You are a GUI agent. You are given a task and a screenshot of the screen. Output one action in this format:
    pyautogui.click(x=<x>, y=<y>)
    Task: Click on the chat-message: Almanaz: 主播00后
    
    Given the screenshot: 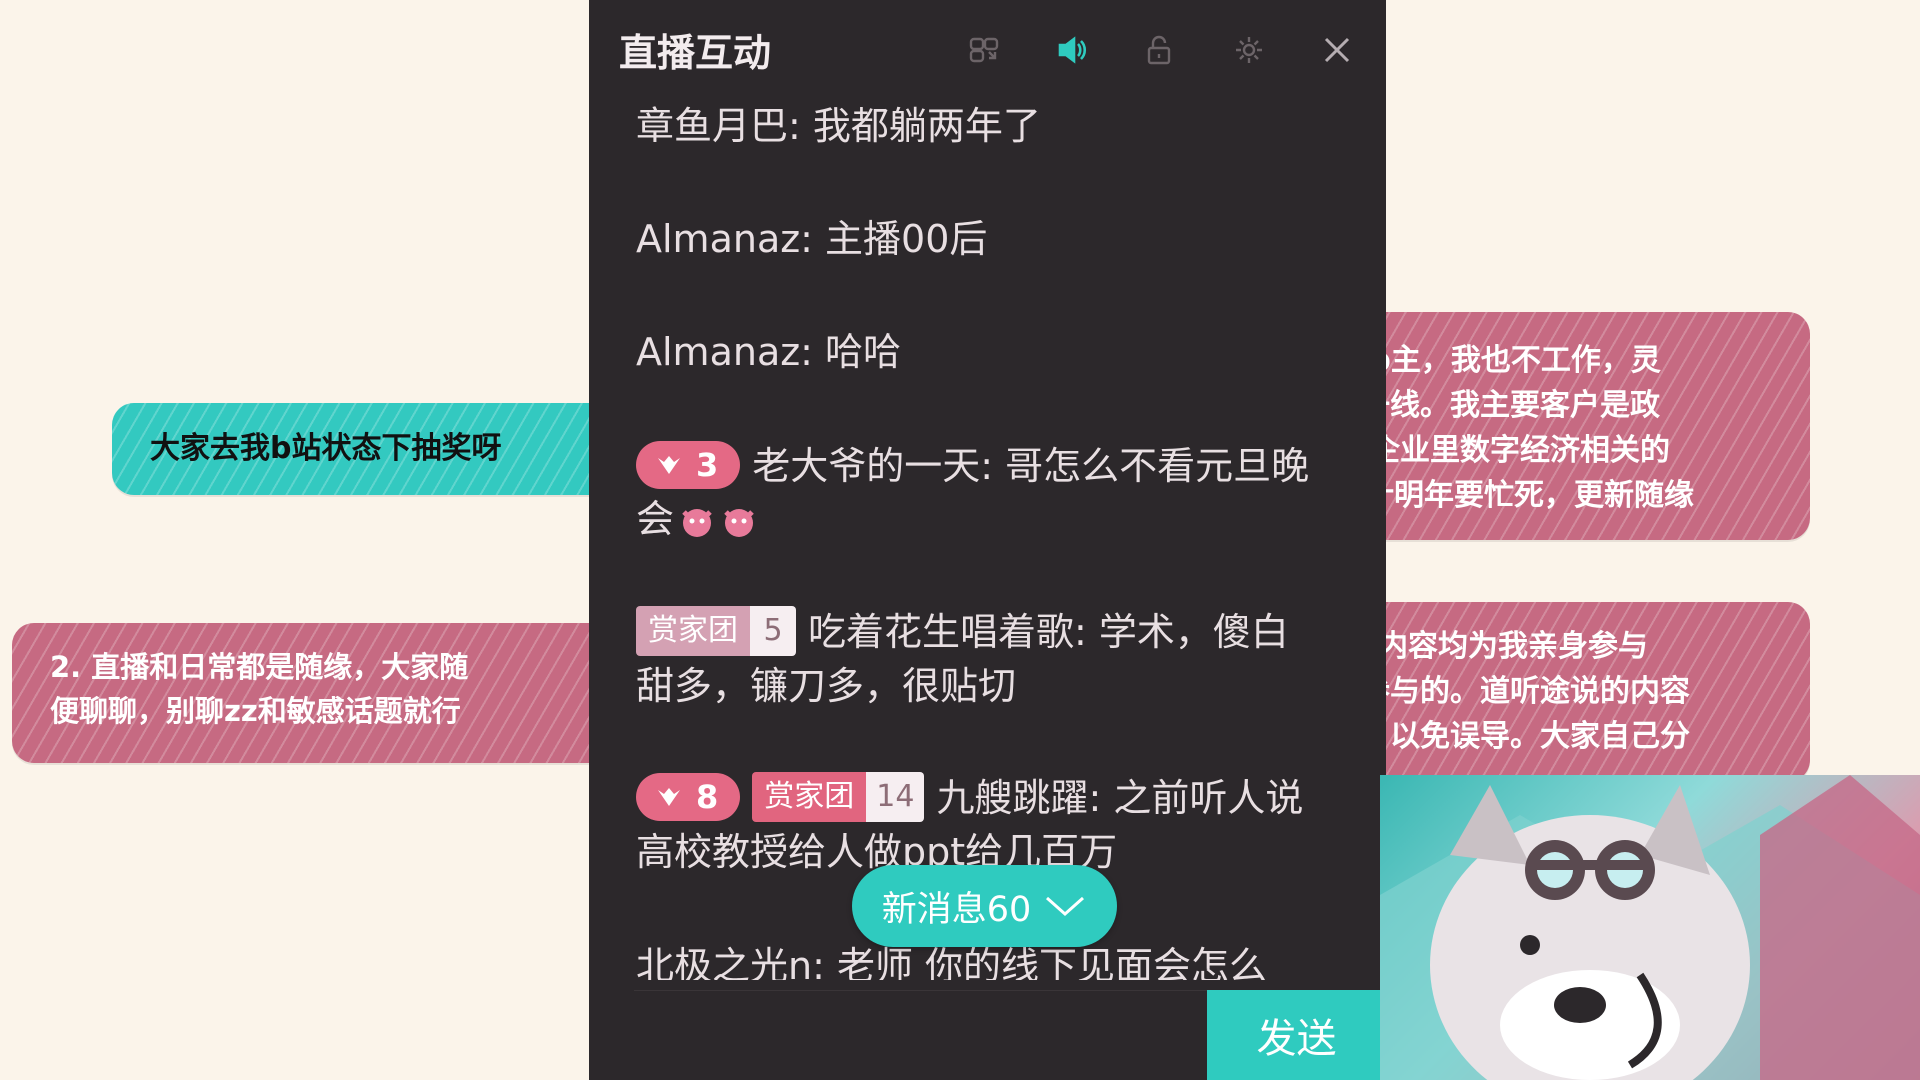 What is the action you would take?
    pyautogui.click(x=981, y=239)
    